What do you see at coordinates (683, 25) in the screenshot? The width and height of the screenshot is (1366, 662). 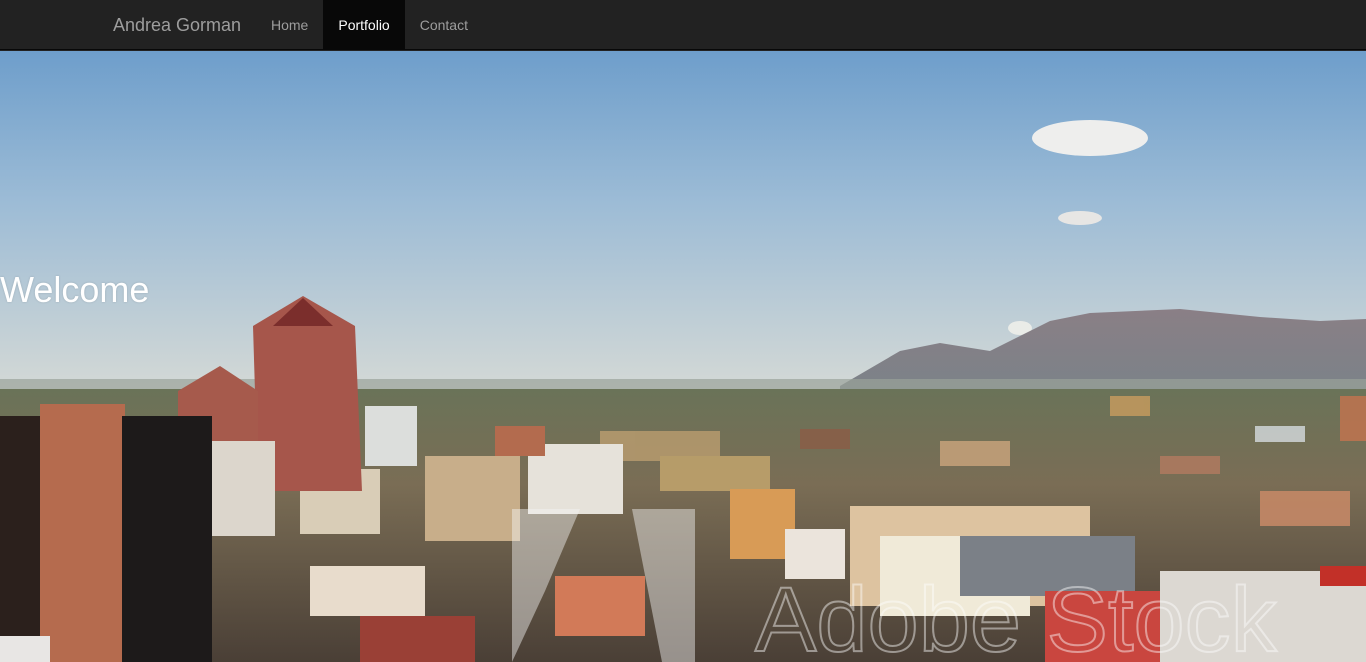 I see `top-navbar: Andrea Gorman Home Portfolio Contact` at bounding box center [683, 25].